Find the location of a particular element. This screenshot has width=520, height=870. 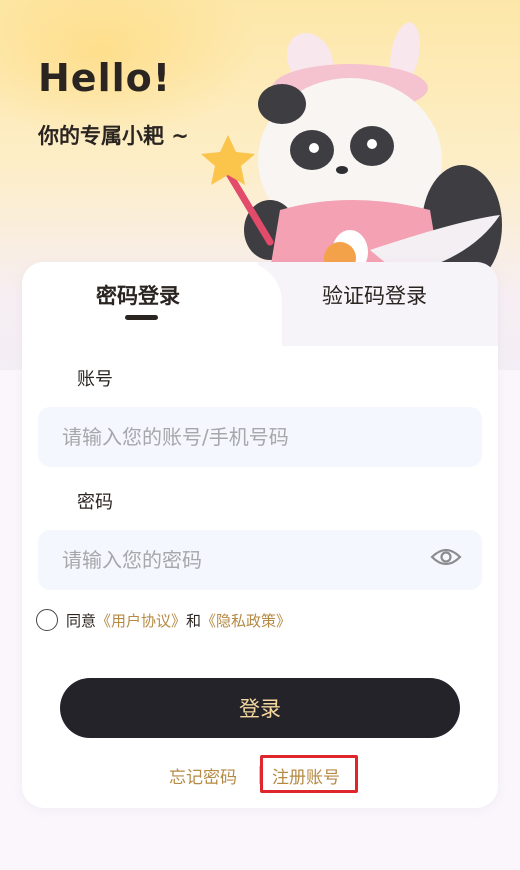

tab-active-indicator is located at coordinates (141, 317).